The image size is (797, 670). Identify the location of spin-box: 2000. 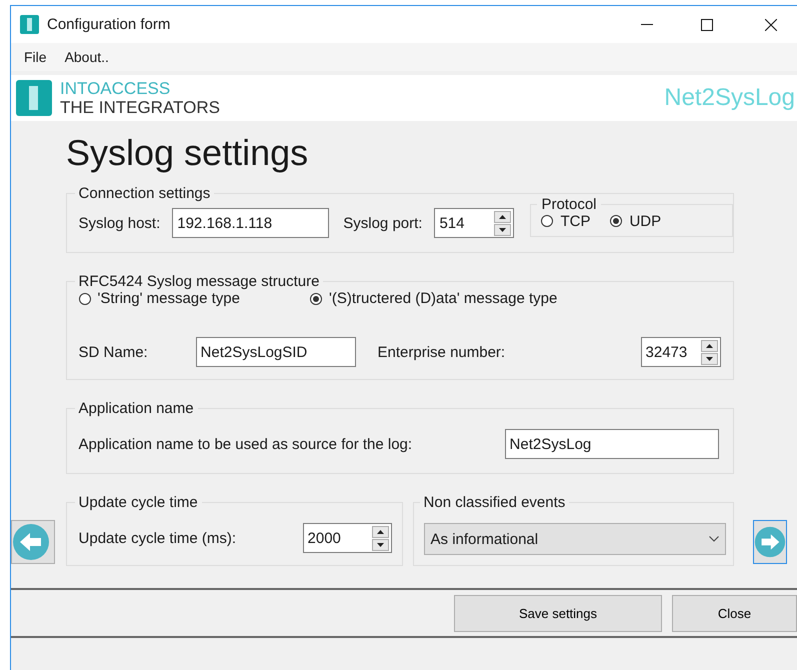
(347, 538).